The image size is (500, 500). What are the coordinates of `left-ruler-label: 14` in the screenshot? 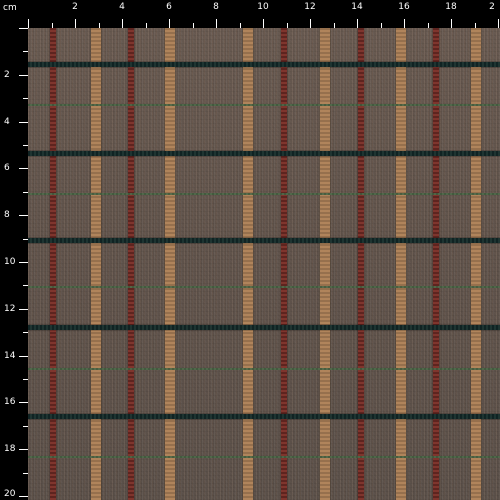 It's located at (10, 355).